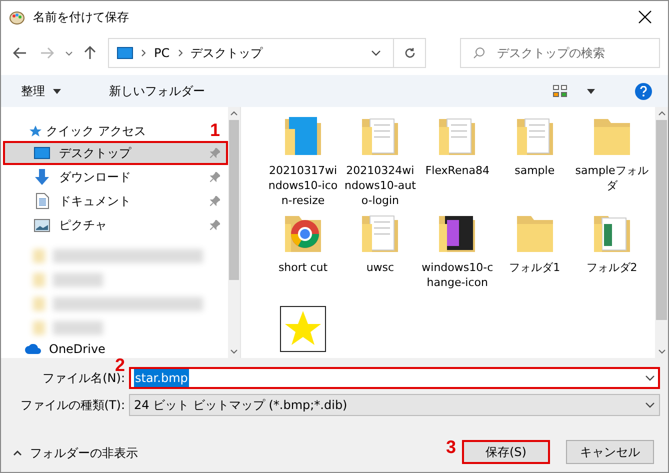  Describe the element at coordinates (572, 53) in the screenshot. I see `search-input: デスクトップの検索` at that location.